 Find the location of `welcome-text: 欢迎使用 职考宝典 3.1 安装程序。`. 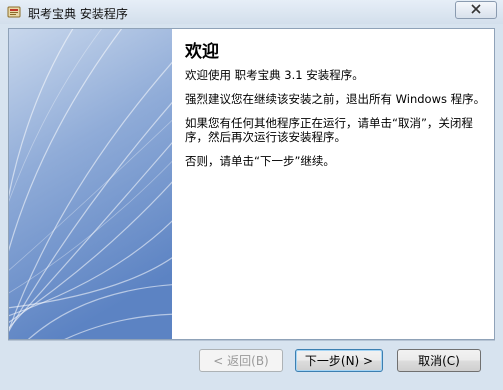

welcome-text: 欢迎使用 职考宝典 3.1 安装程序。 is located at coordinates (274, 75).